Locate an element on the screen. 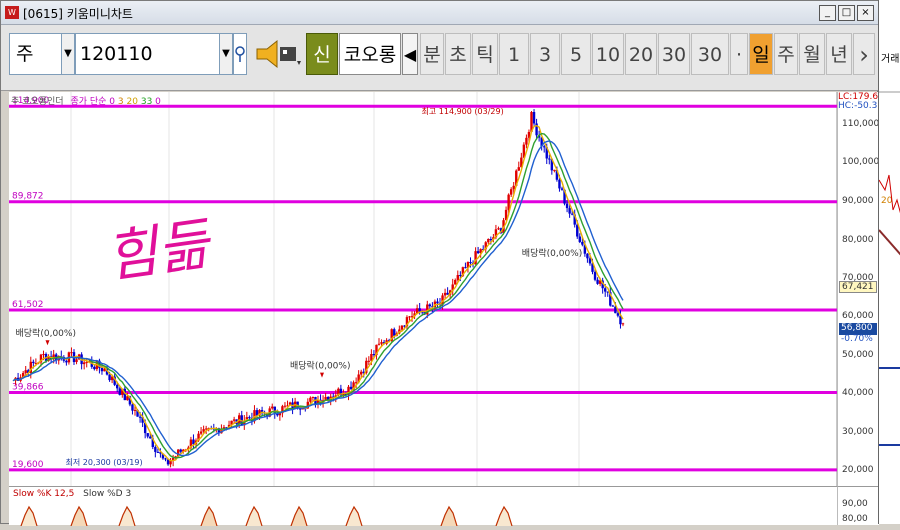  period-5: 5 is located at coordinates (576, 54).